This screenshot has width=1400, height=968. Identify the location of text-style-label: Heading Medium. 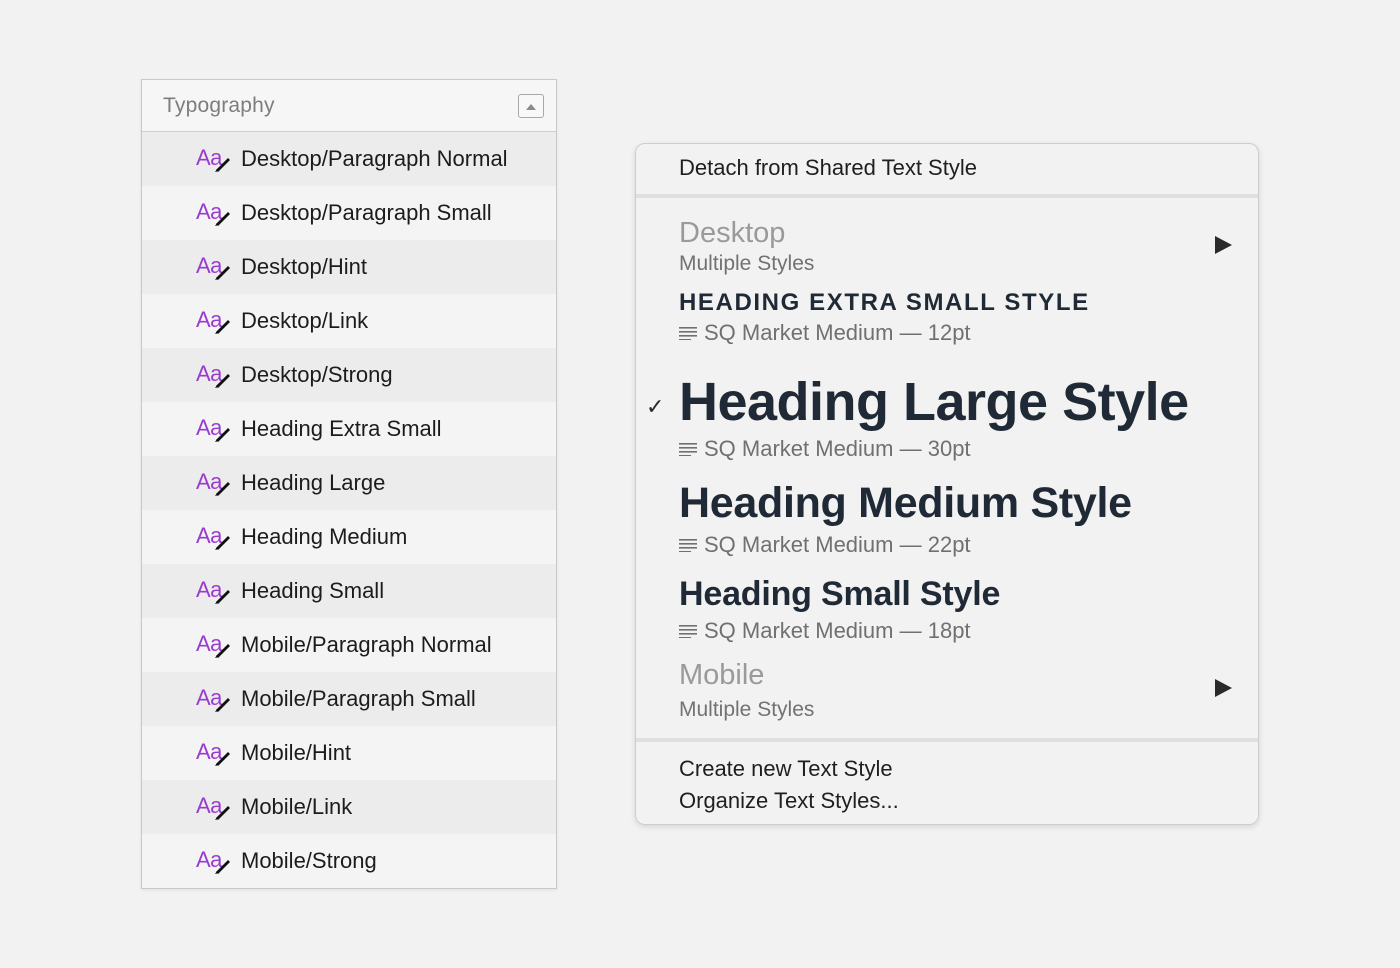
(324, 536).